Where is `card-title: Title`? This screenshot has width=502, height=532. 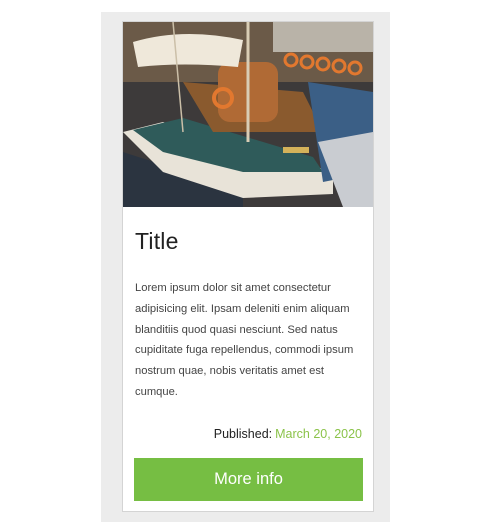 card-title: Title is located at coordinates (157, 241).